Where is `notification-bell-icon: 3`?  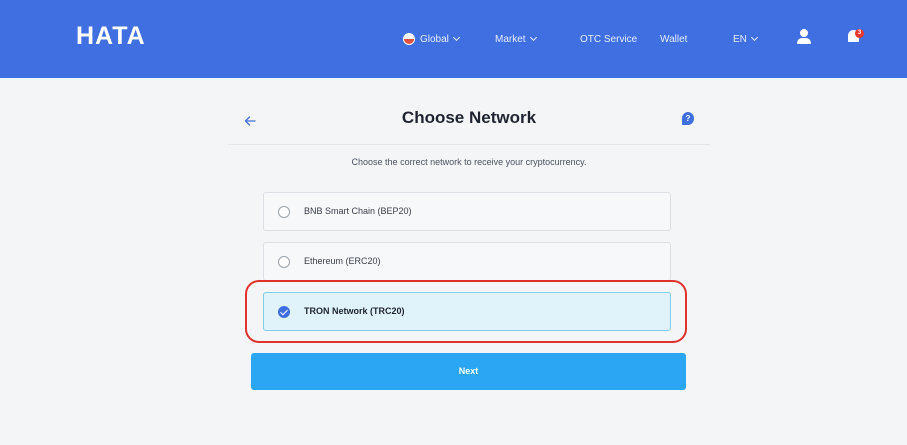 notification-bell-icon: 3 is located at coordinates (856, 36).